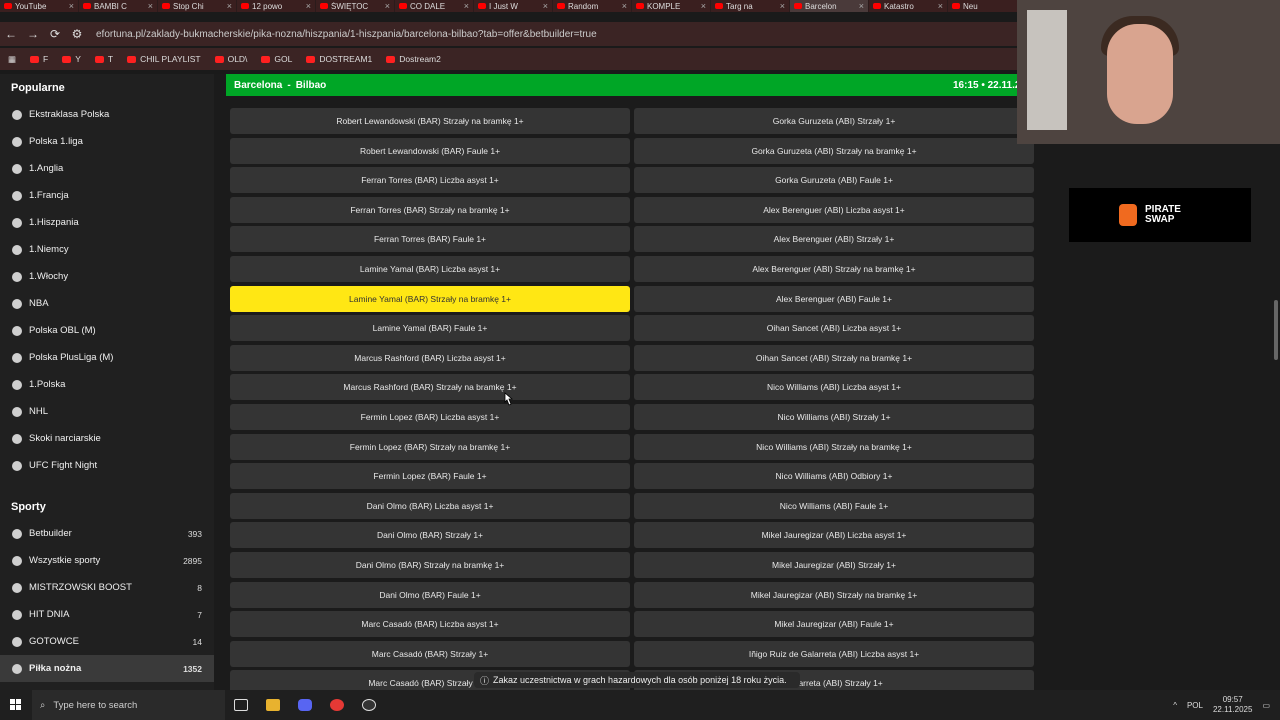  Describe the element at coordinates (834, 180) in the screenshot. I see `bet-option-button: Gorka Guruzeta (ABI) Faule 1+` at that location.